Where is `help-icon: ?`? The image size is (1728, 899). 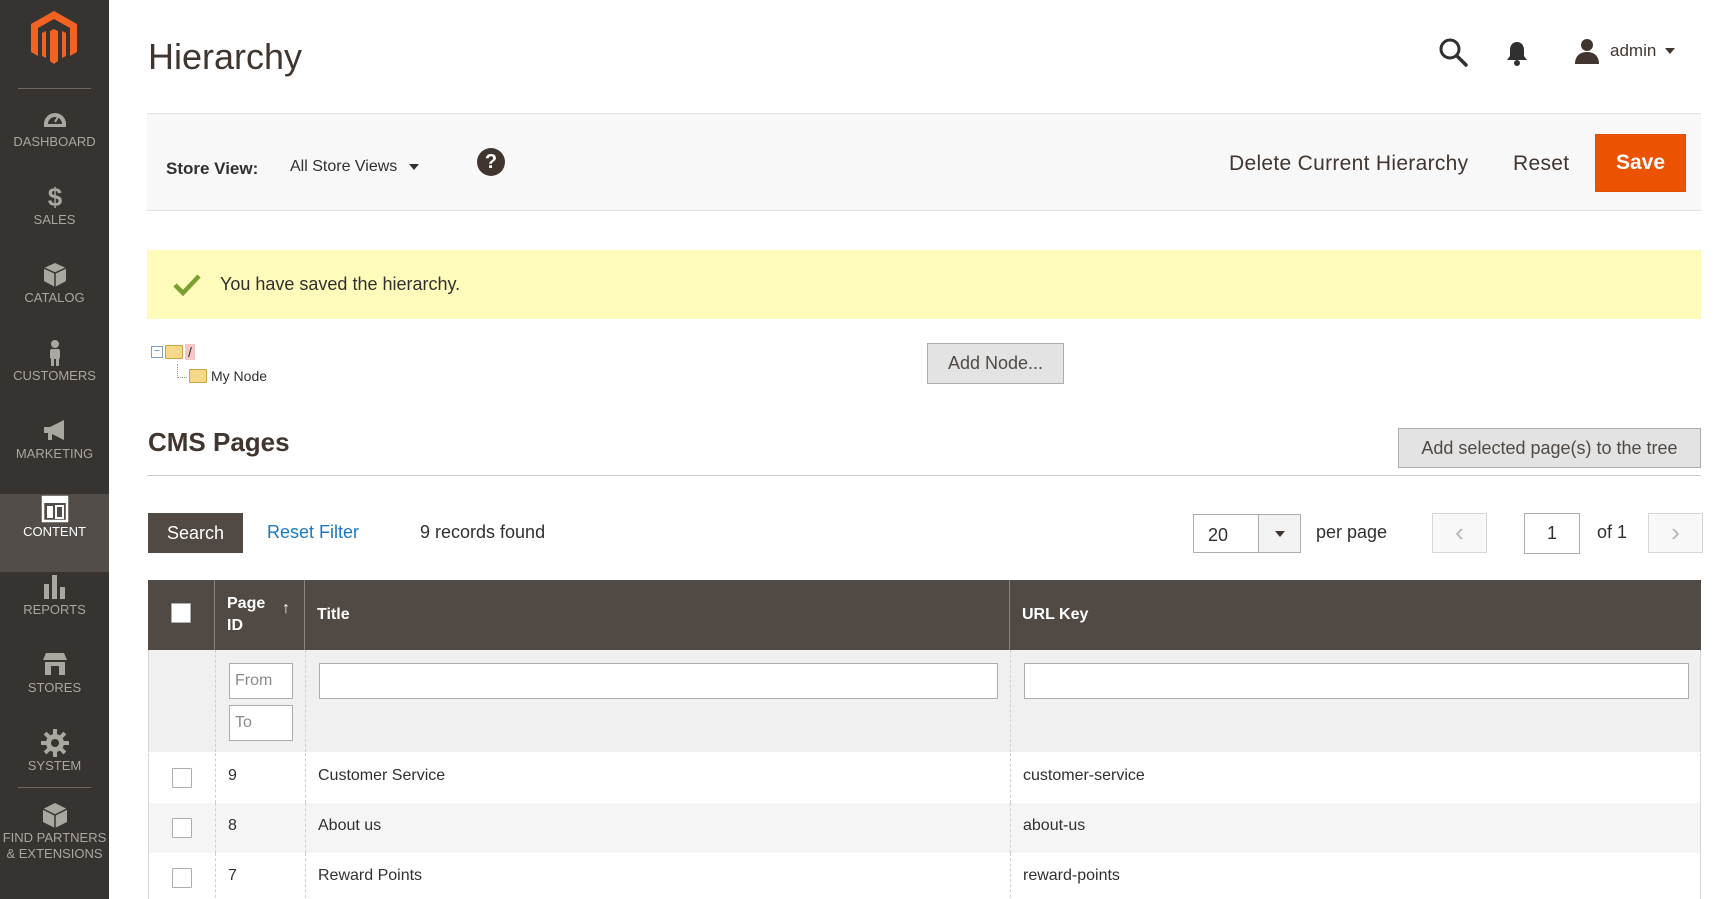 help-icon: ? is located at coordinates (491, 162).